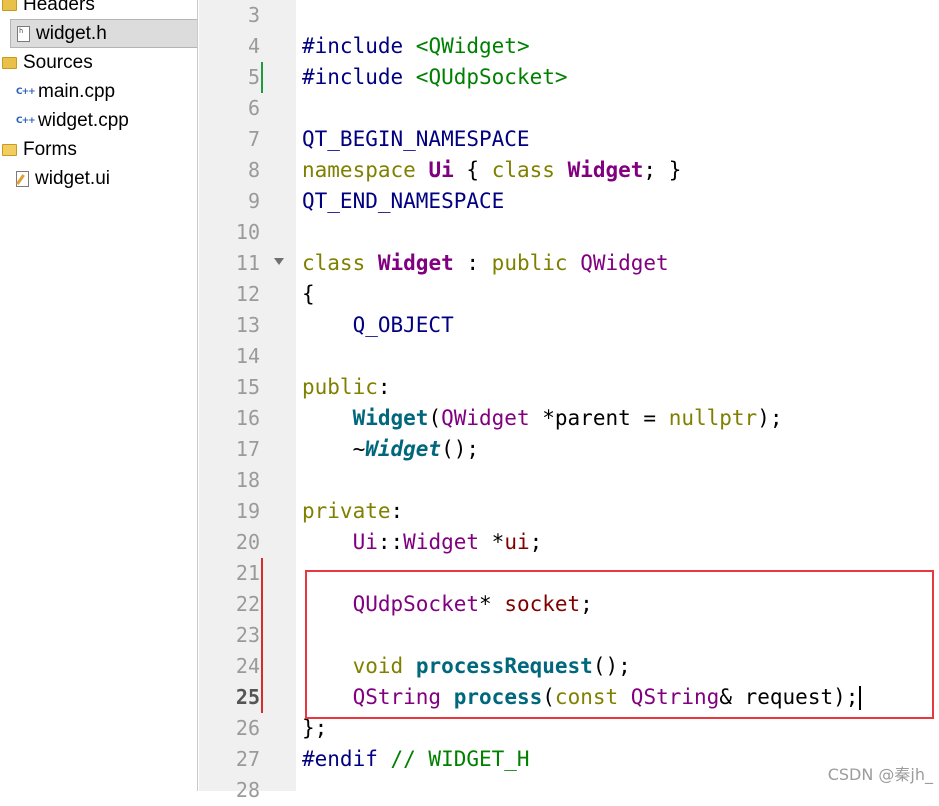  I want to click on watermark: CSDN @秦jh_, so click(880, 774).